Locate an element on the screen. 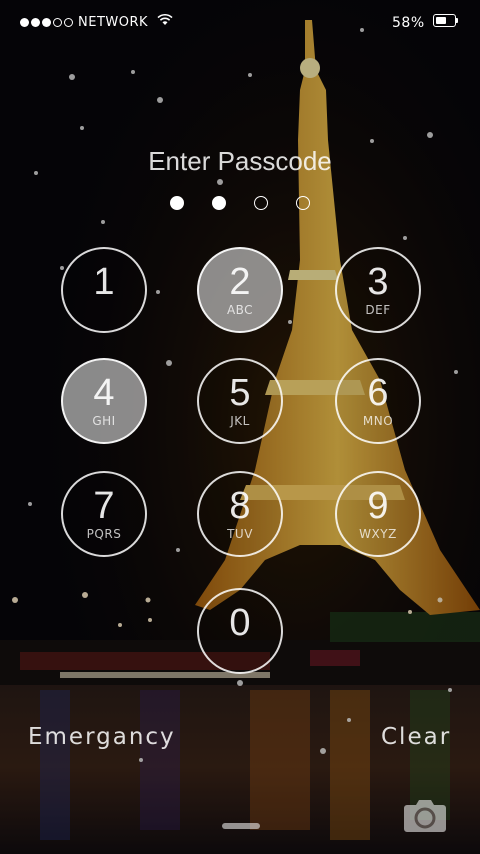 The image size is (480, 854). key-letters: PQRS is located at coordinates (104, 534).